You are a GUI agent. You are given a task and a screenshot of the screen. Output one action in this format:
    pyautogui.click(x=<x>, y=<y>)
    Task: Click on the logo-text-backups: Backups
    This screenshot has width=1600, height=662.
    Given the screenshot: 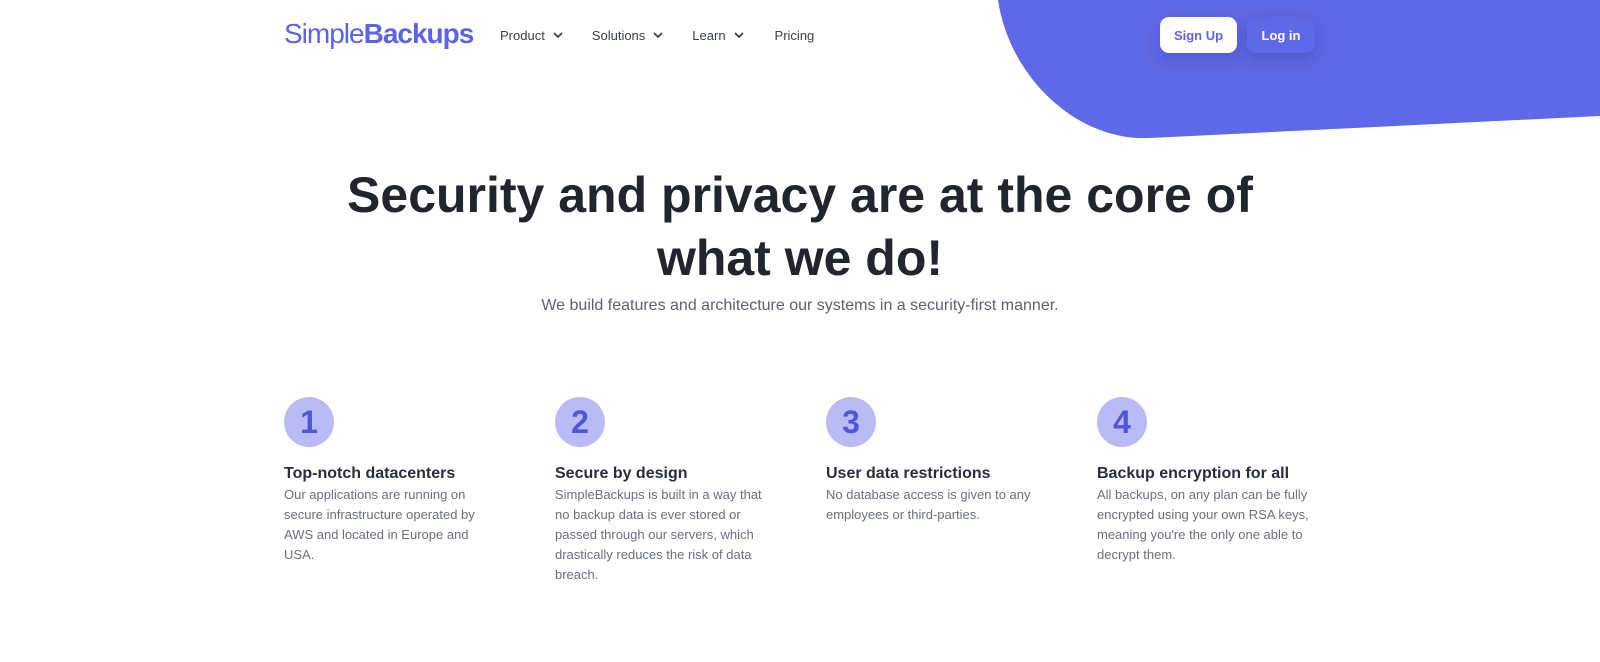 What is the action you would take?
    pyautogui.click(x=419, y=33)
    